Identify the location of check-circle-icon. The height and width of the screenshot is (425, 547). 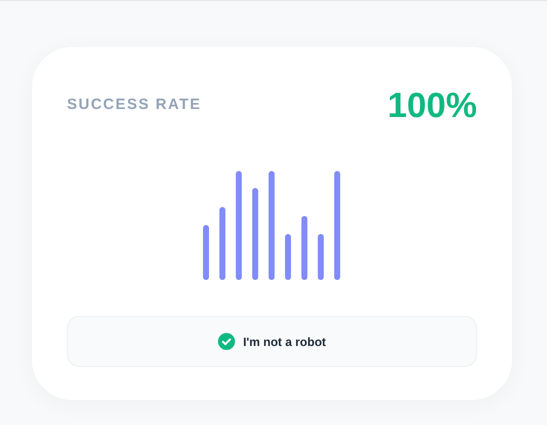
(227, 341).